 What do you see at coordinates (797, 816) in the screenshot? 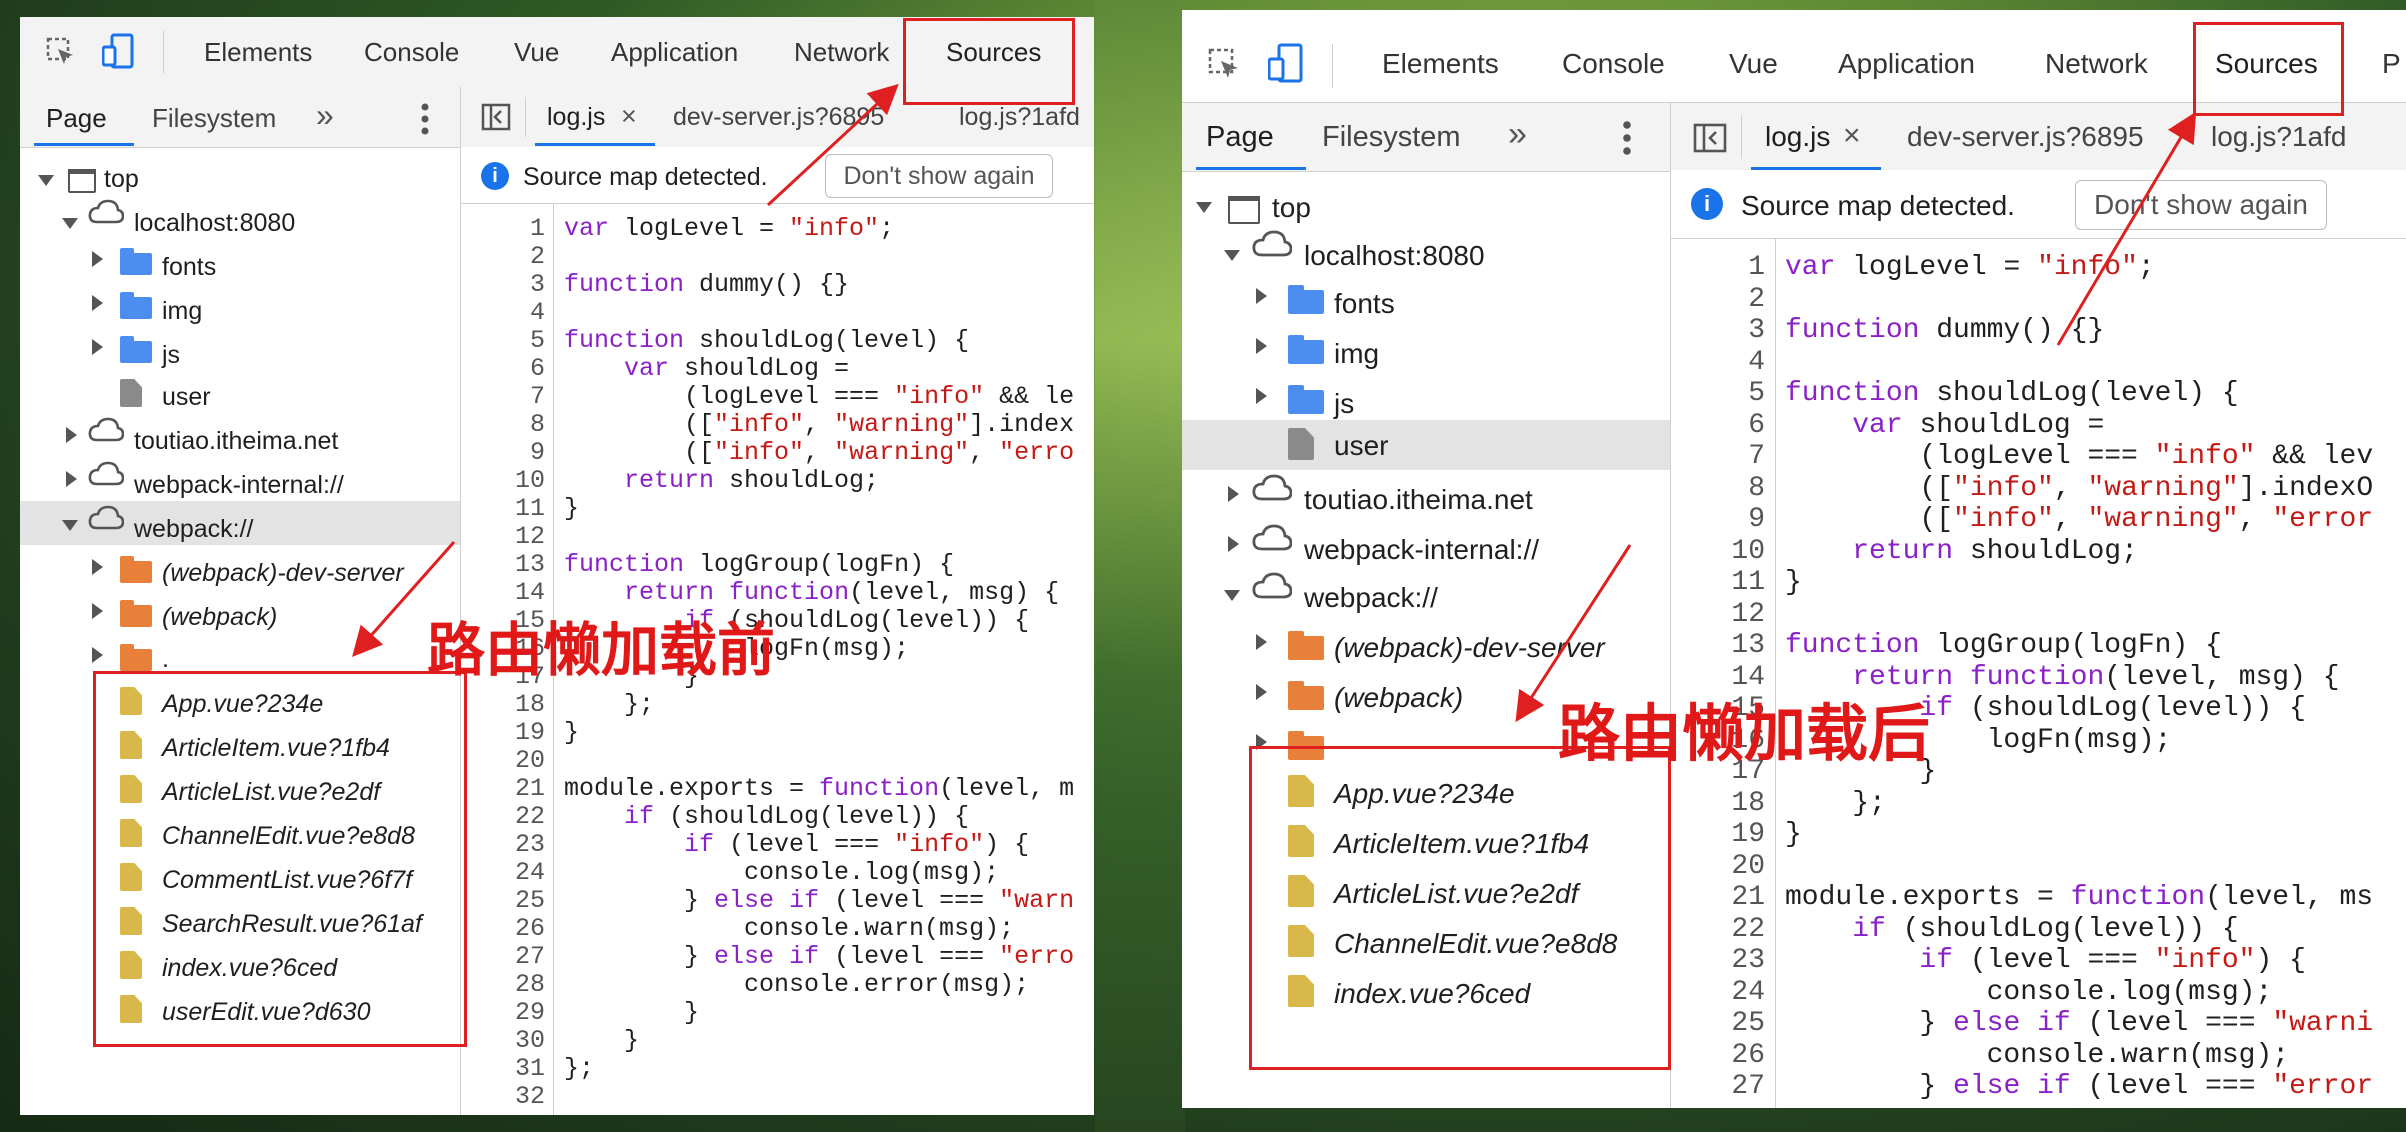
I see `code-line: if (shouldLog(level)) {` at bounding box center [797, 816].